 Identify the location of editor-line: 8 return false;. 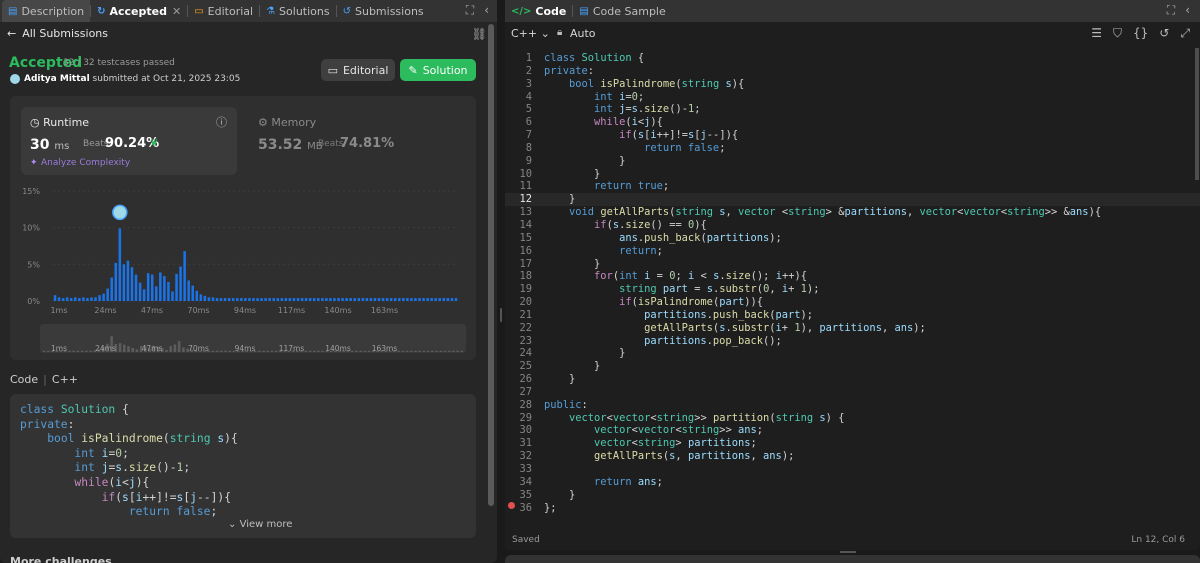
(852, 148).